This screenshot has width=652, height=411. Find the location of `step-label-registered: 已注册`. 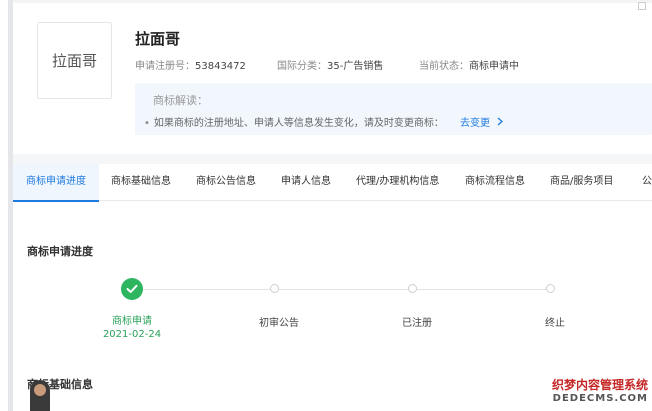

step-label-registered: 已注册 is located at coordinates (417, 323).